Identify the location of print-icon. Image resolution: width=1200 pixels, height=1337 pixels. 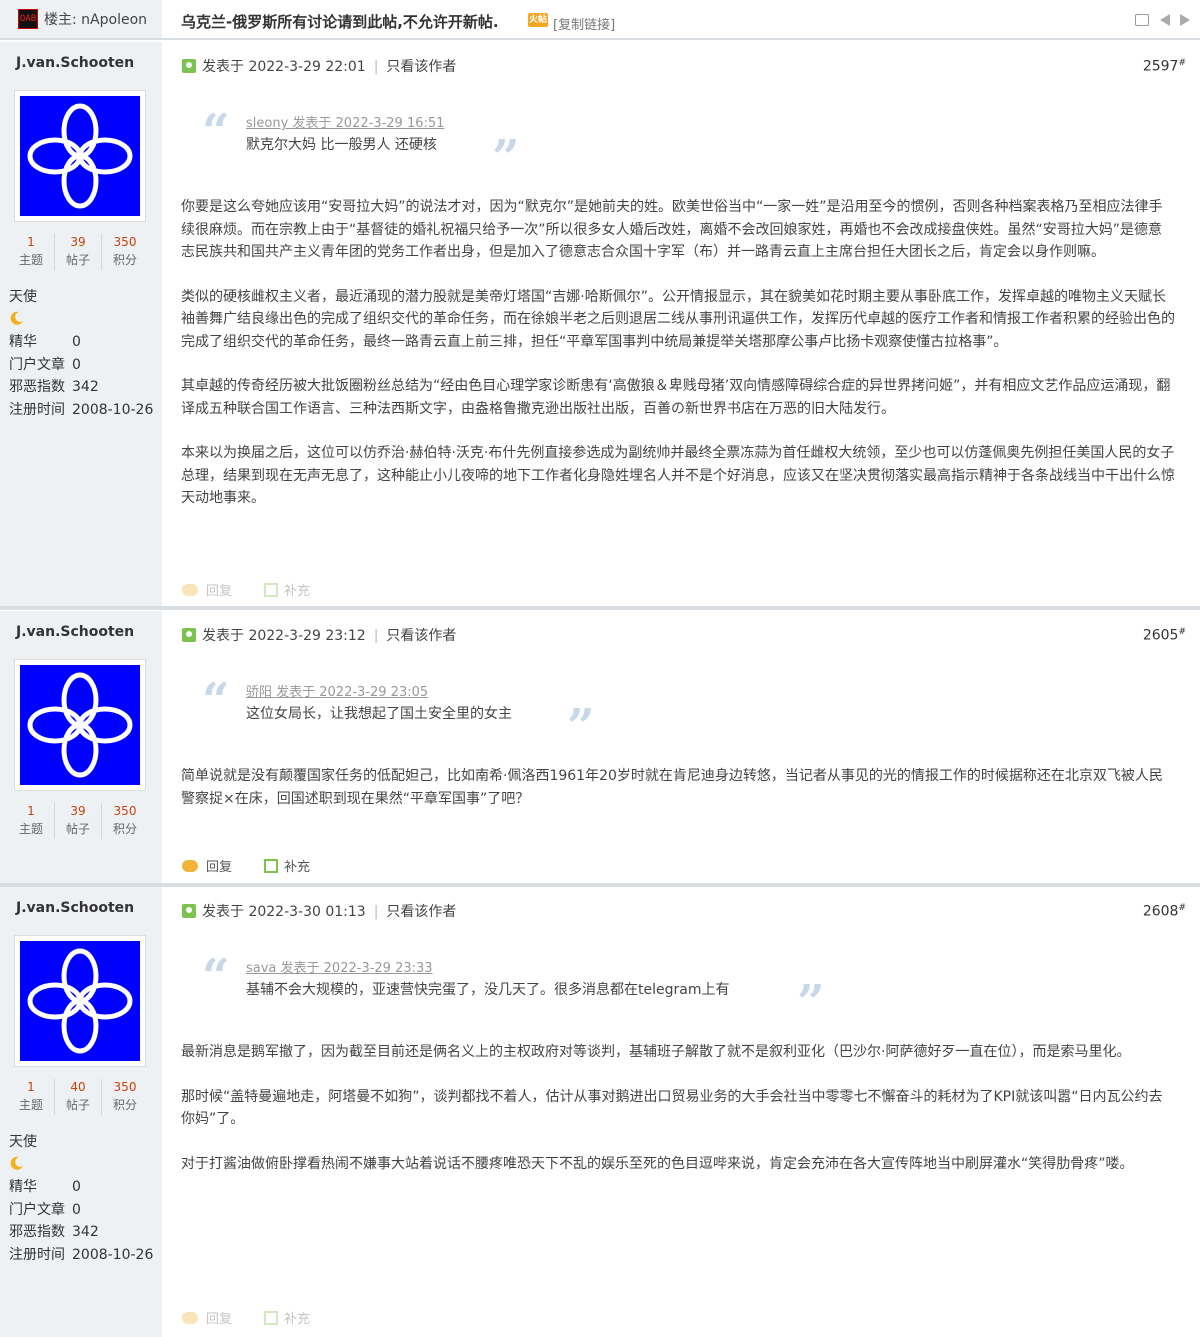
(1142, 20).